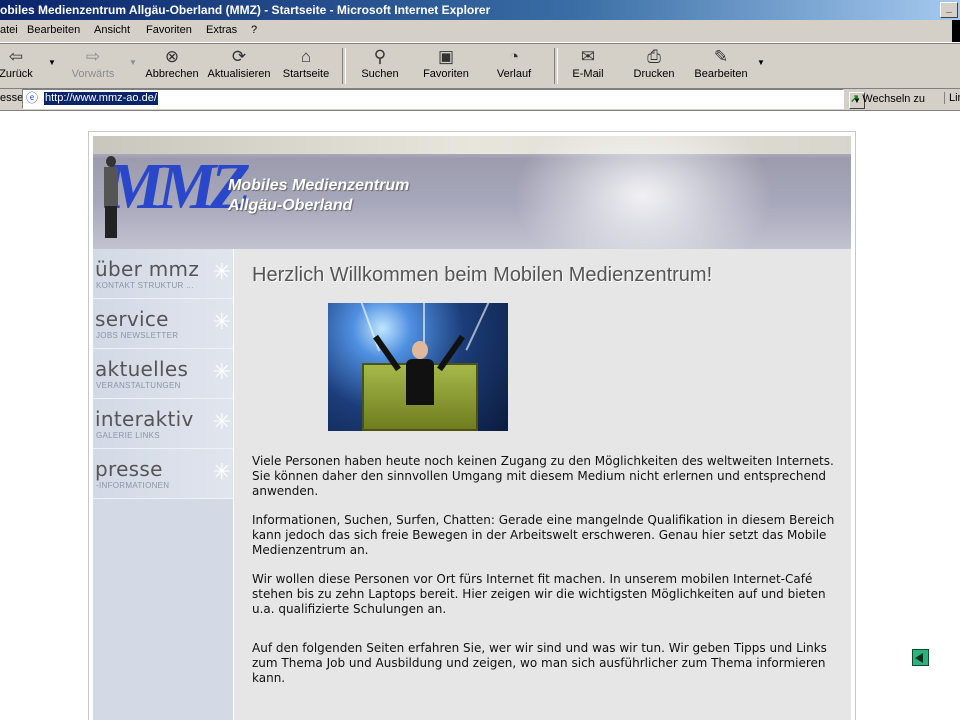  I want to click on nav-item-presse: presse -INFORMATIONEN ✳, so click(163, 474).